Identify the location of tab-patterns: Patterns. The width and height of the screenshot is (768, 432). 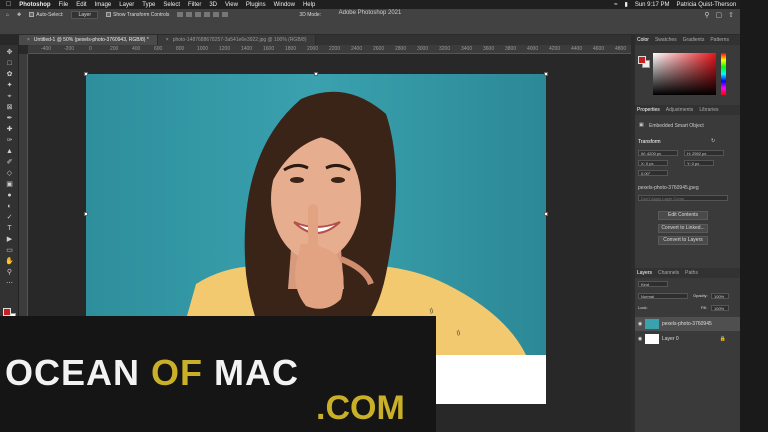
(719, 40).